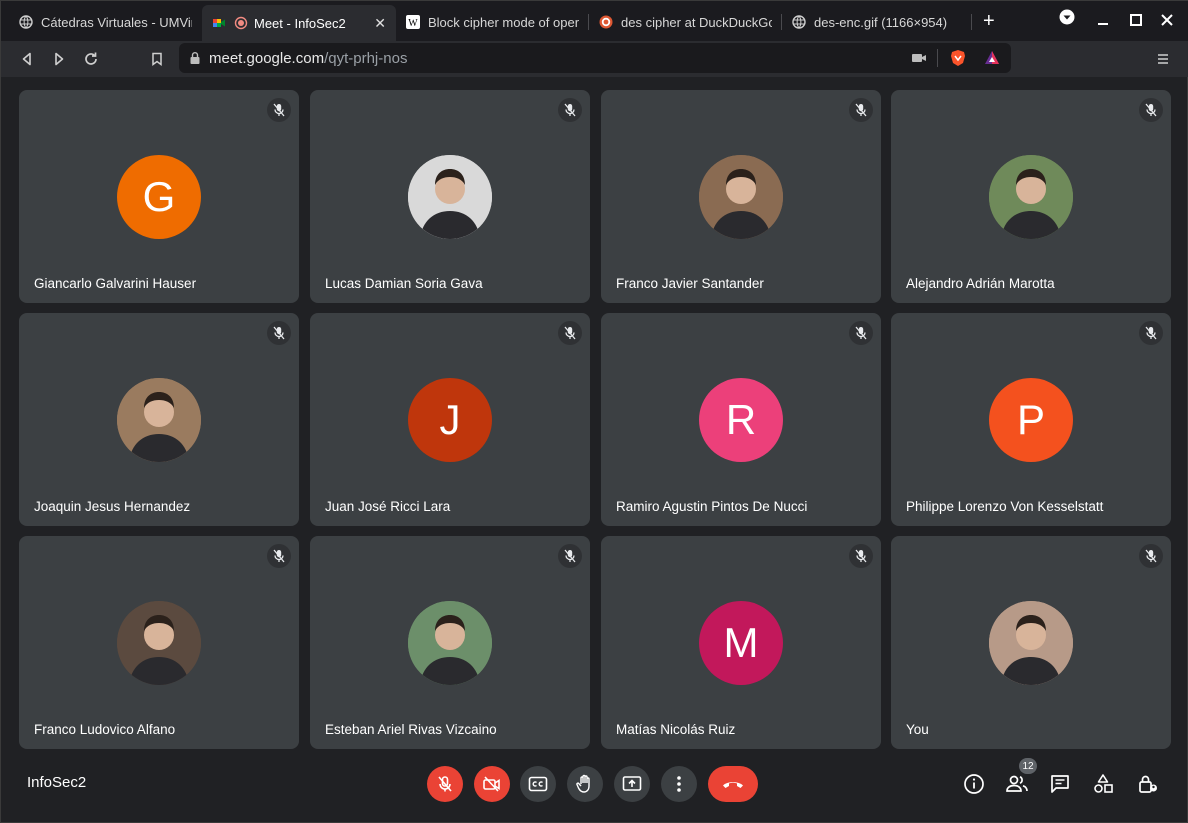  I want to click on close-tab-icon: ✕, so click(376, 23).